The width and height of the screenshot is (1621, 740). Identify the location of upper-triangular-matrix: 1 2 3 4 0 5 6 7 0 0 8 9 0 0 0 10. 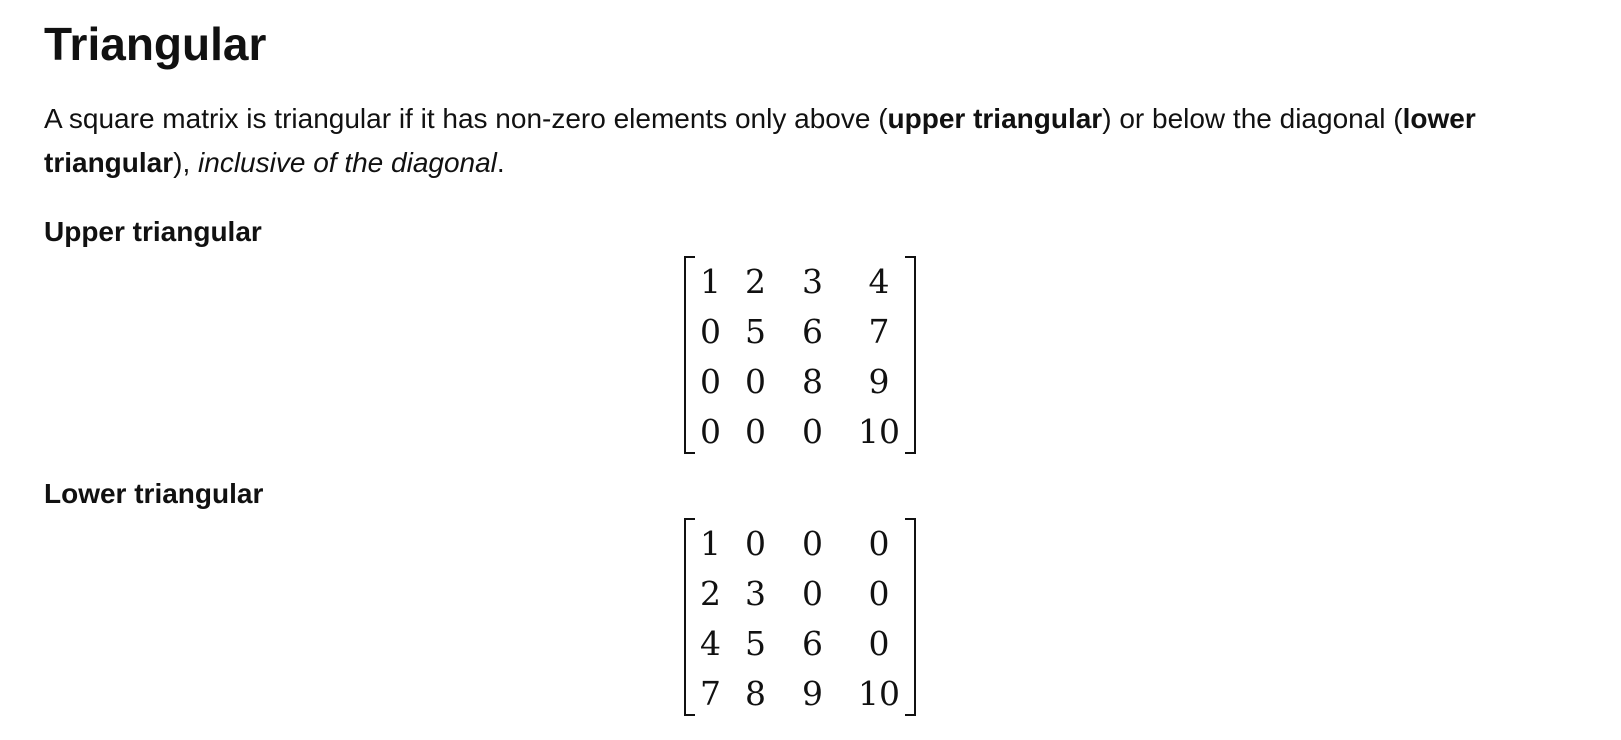
(800, 355).